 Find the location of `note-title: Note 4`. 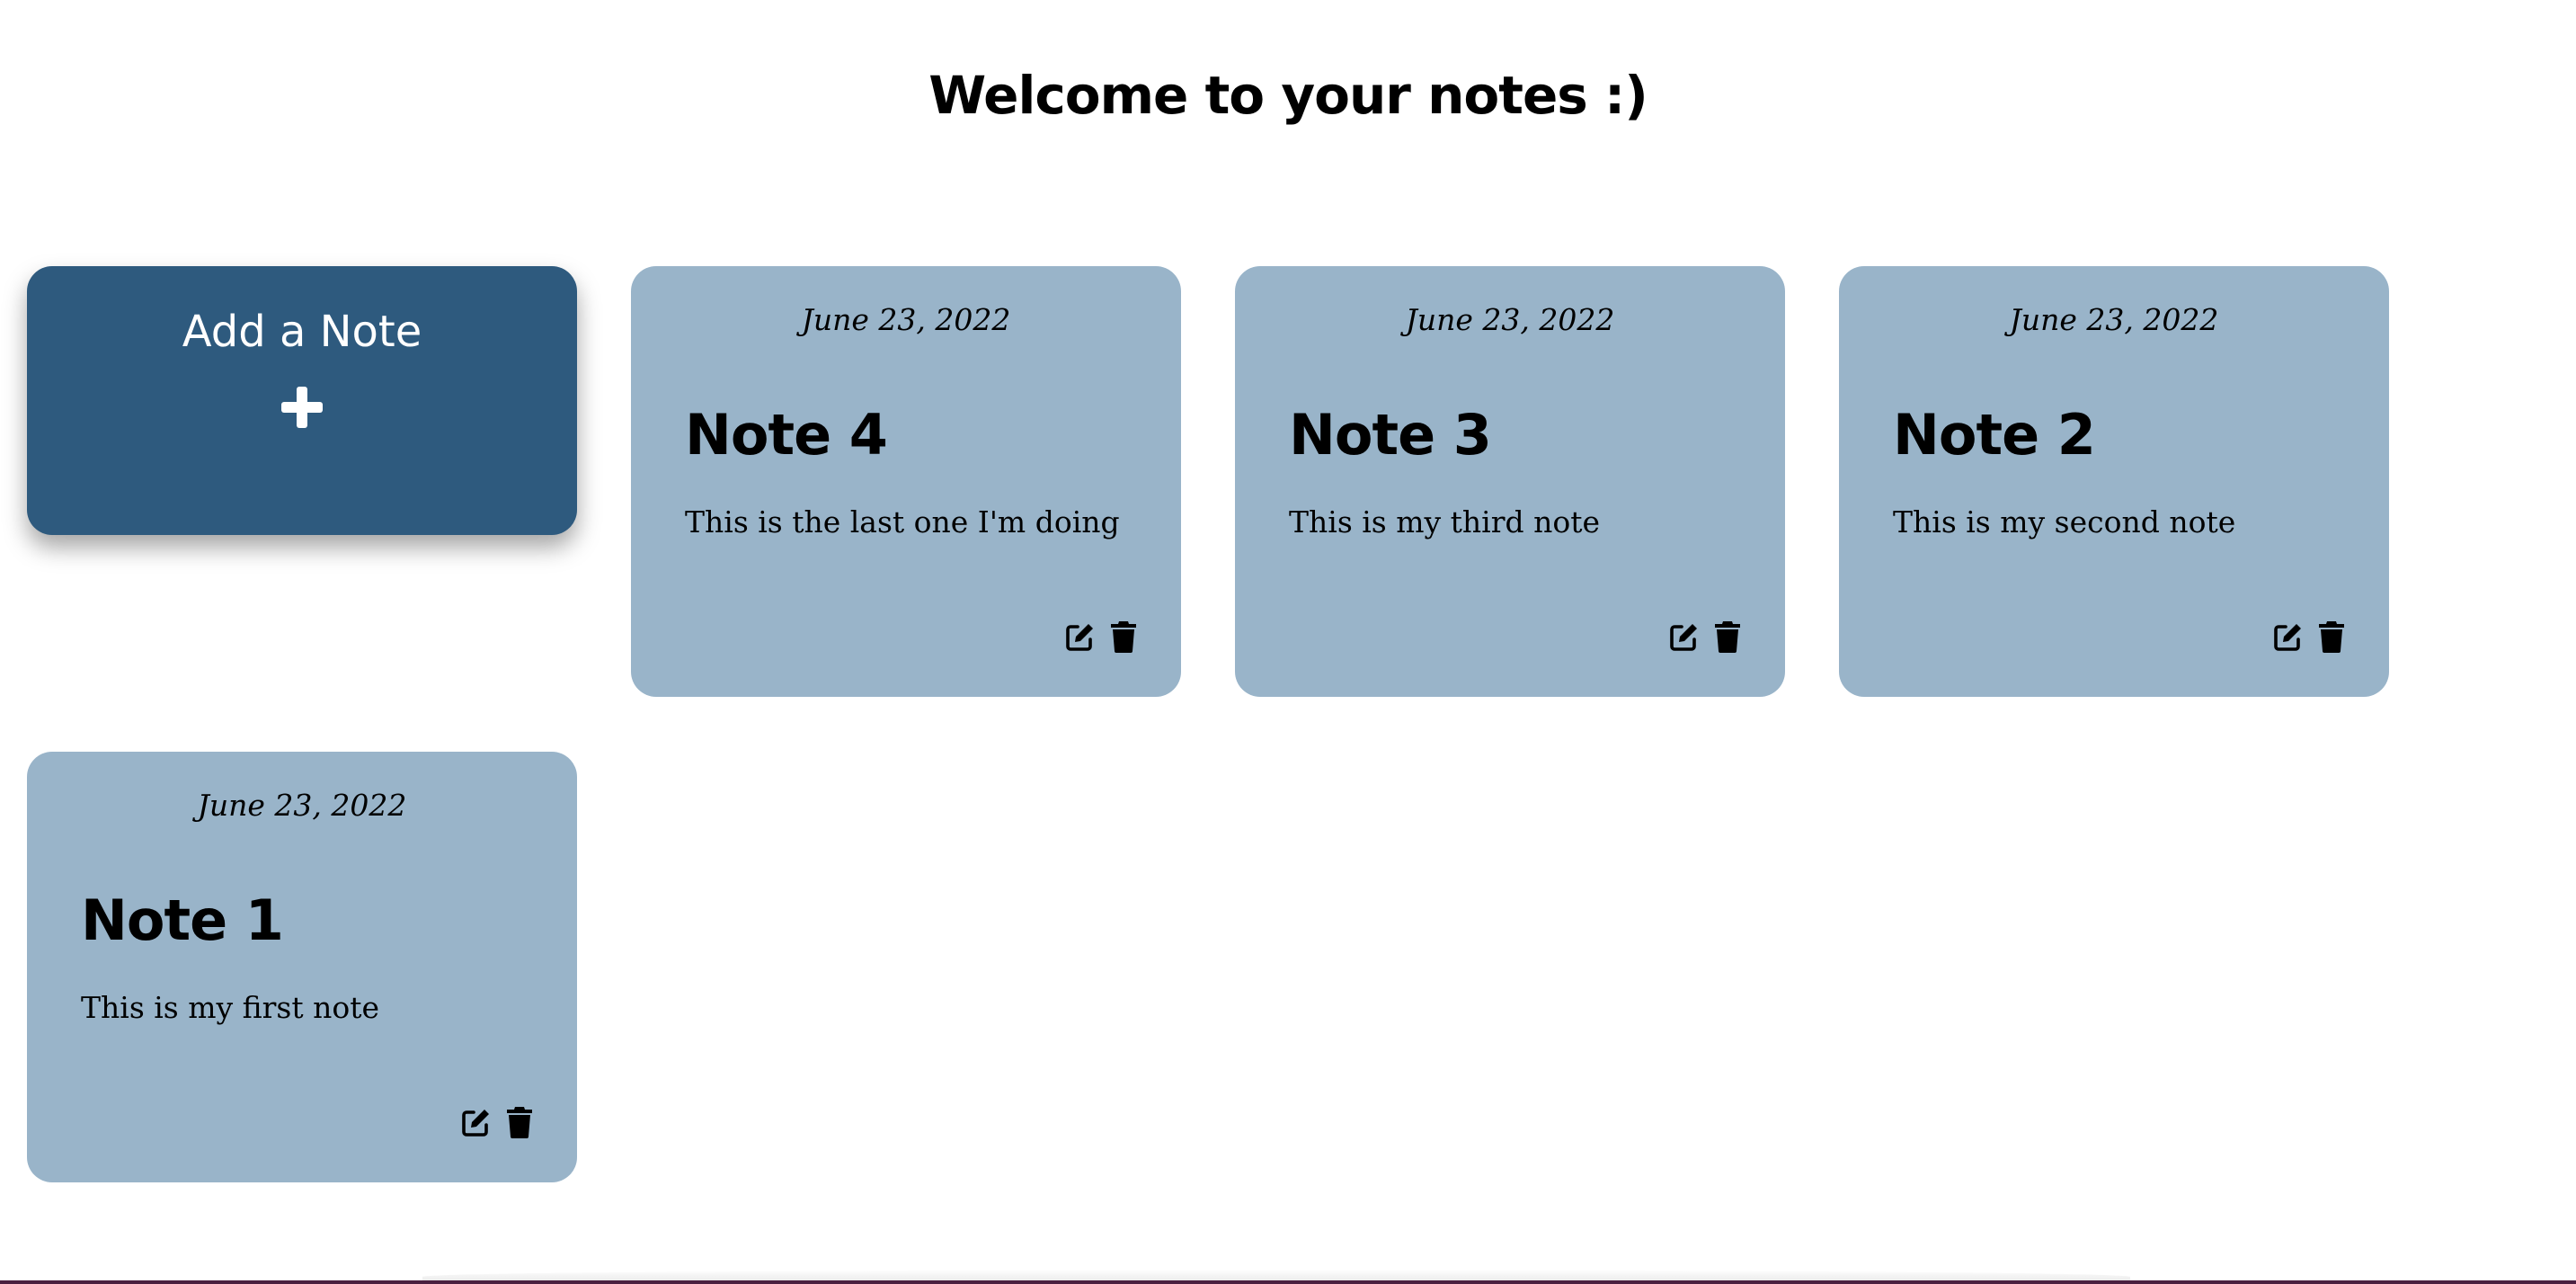

note-title: Note 4 is located at coordinates (786, 435).